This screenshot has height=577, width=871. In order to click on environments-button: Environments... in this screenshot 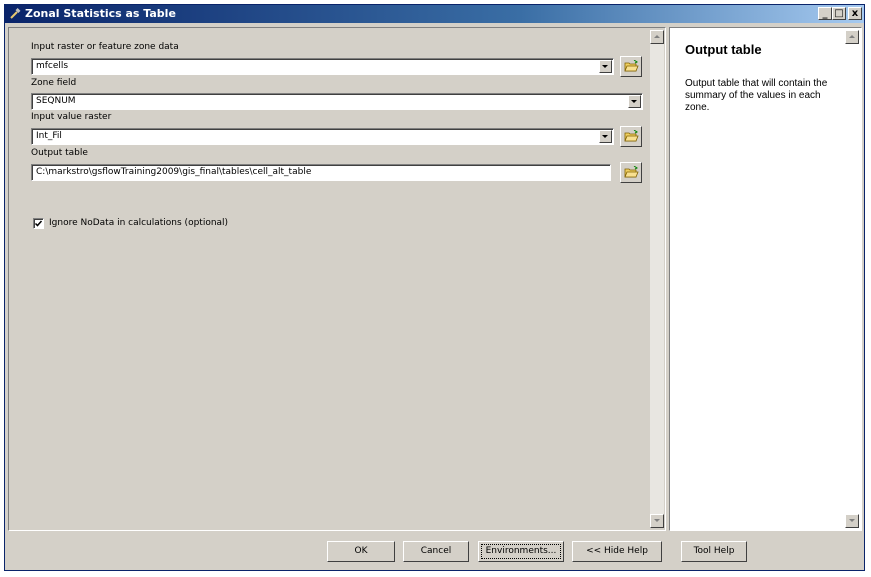, I will do `click(521, 551)`.